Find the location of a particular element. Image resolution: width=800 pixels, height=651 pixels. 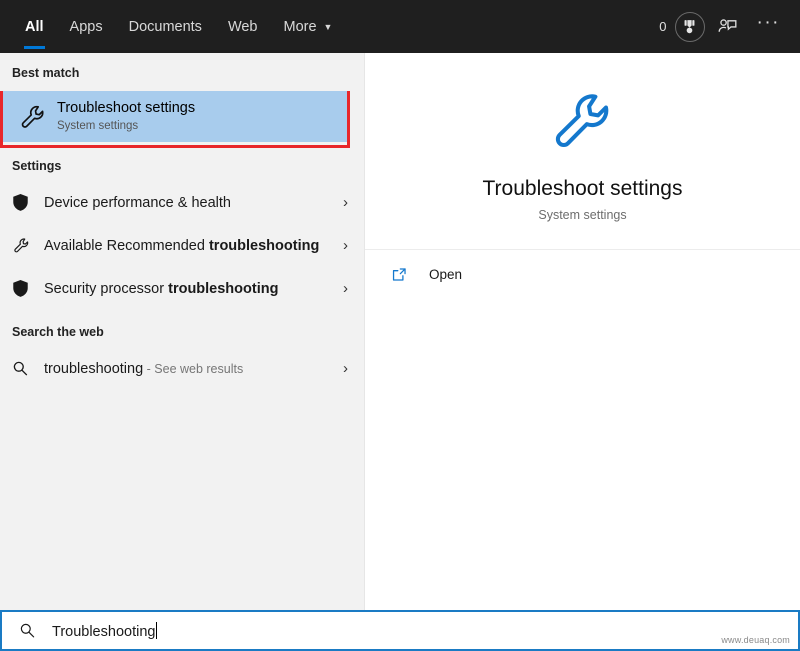

tab-more-label: More is located at coordinates (300, 26).